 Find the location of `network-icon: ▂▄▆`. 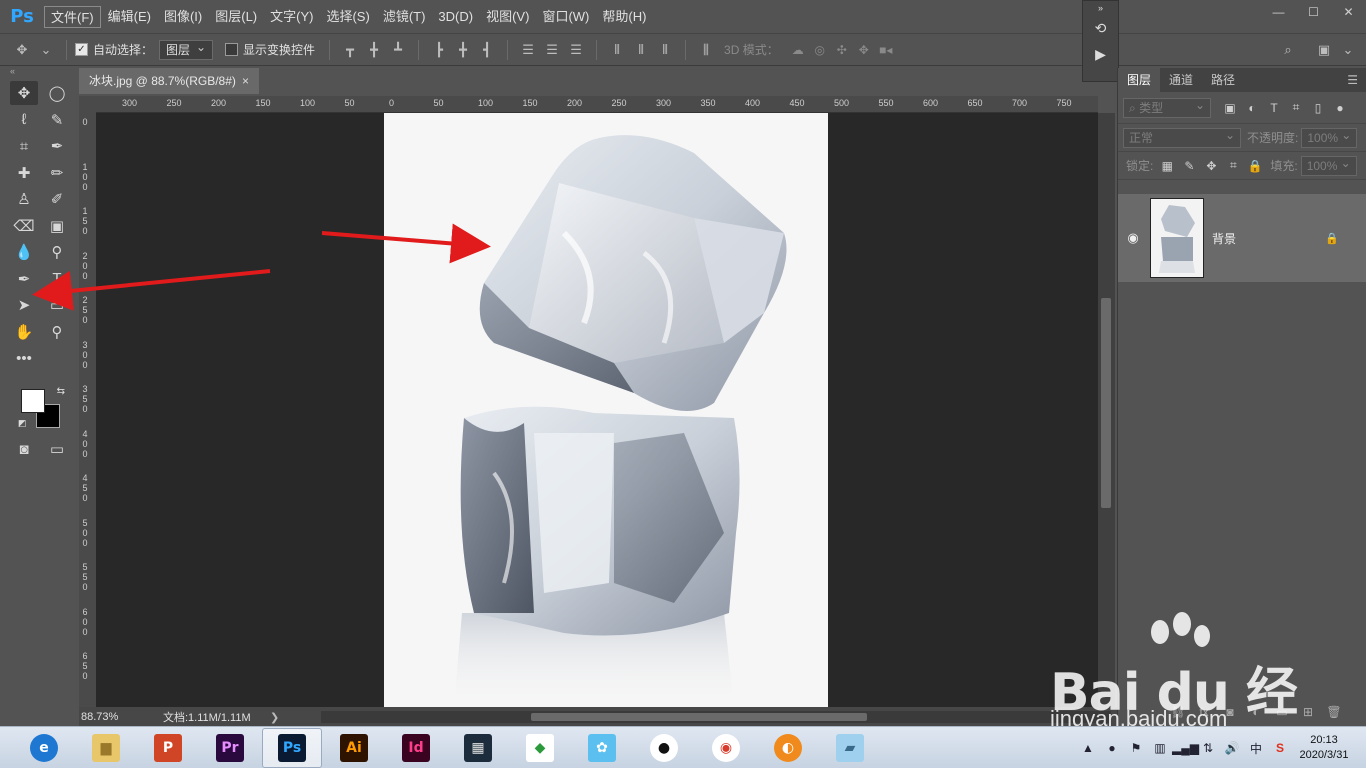

network-icon: ▂▄▆ is located at coordinates (1185, 748).